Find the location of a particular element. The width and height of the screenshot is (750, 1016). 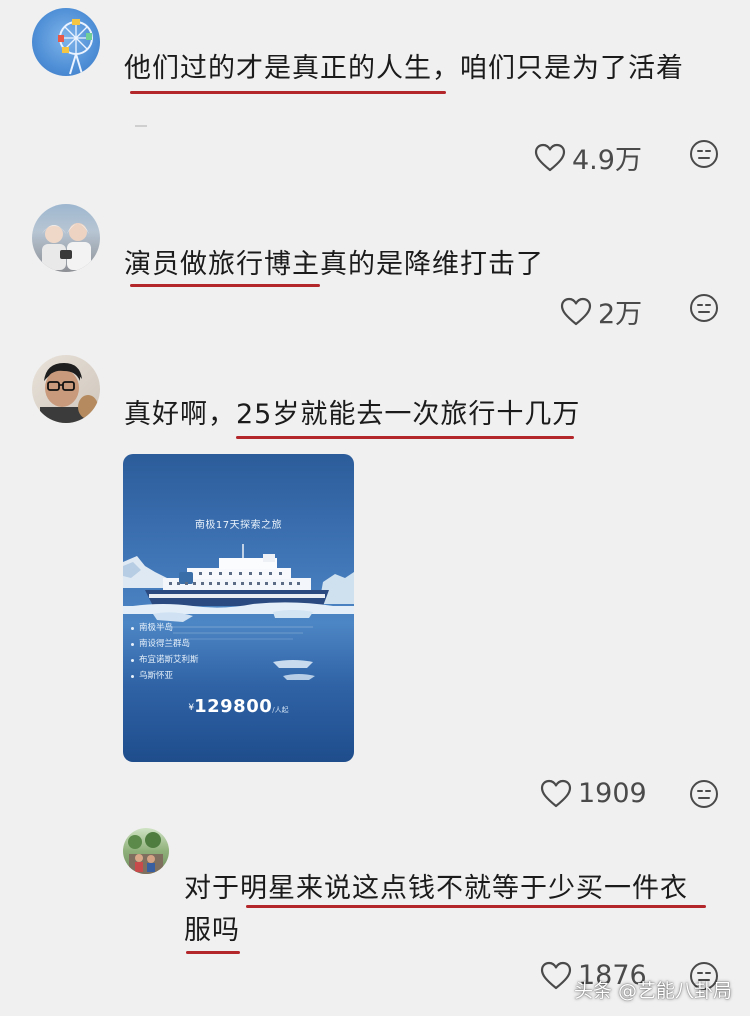

like-count: 2万 is located at coordinates (620, 314).